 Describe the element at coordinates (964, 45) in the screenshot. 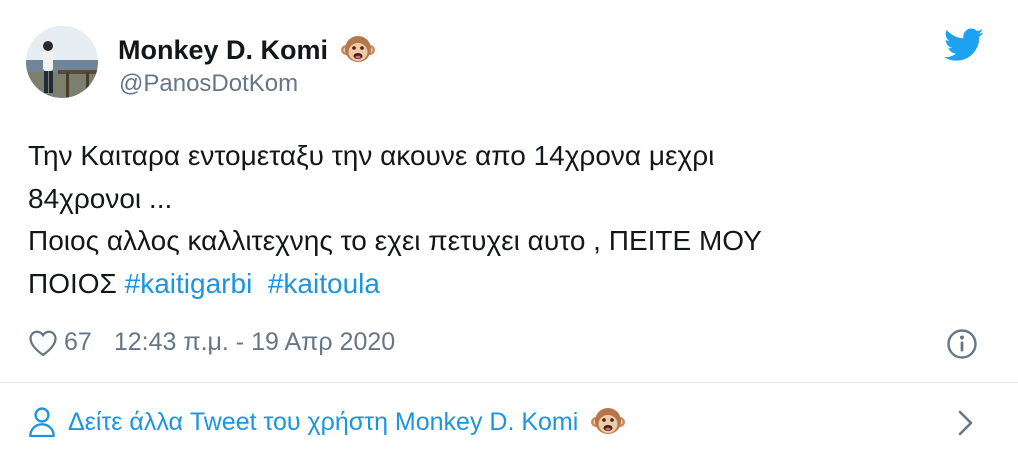

I see `twitter-bird-icon` at that location.